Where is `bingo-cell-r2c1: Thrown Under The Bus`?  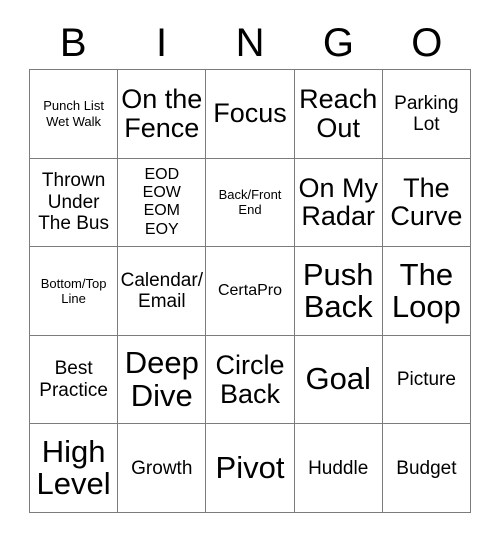 bingo-cell-r2c1: Thrown Under The Bus is located at coordinates (74, 203).